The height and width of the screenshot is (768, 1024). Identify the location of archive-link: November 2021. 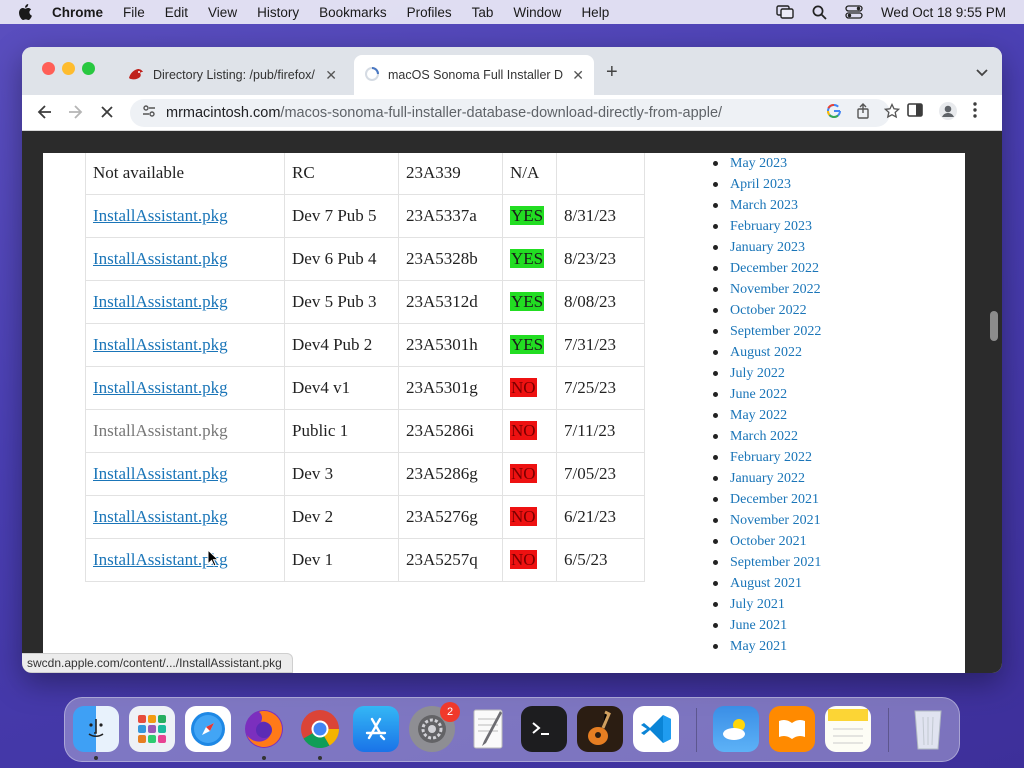
(775, 520).